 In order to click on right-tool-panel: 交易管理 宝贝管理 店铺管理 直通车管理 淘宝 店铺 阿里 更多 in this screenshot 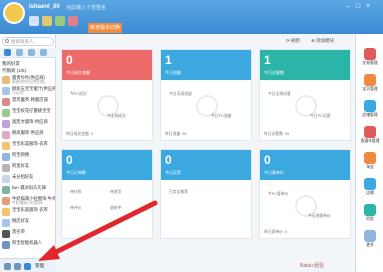, I will do `click(369, 153)`.